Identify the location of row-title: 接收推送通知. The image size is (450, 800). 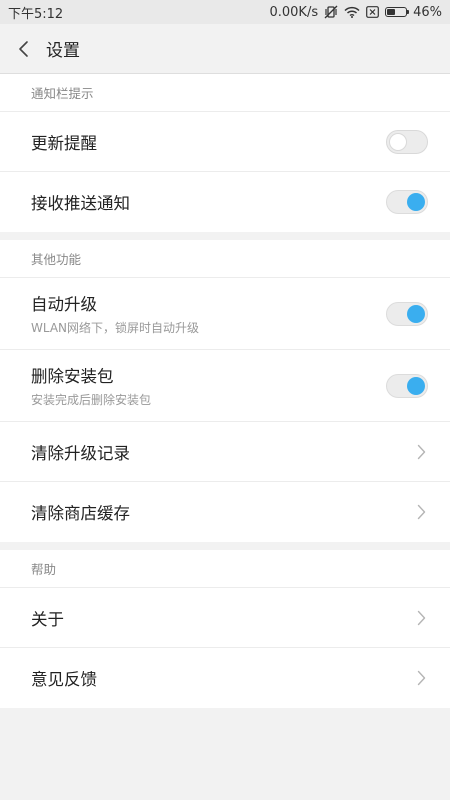
(80, 203).